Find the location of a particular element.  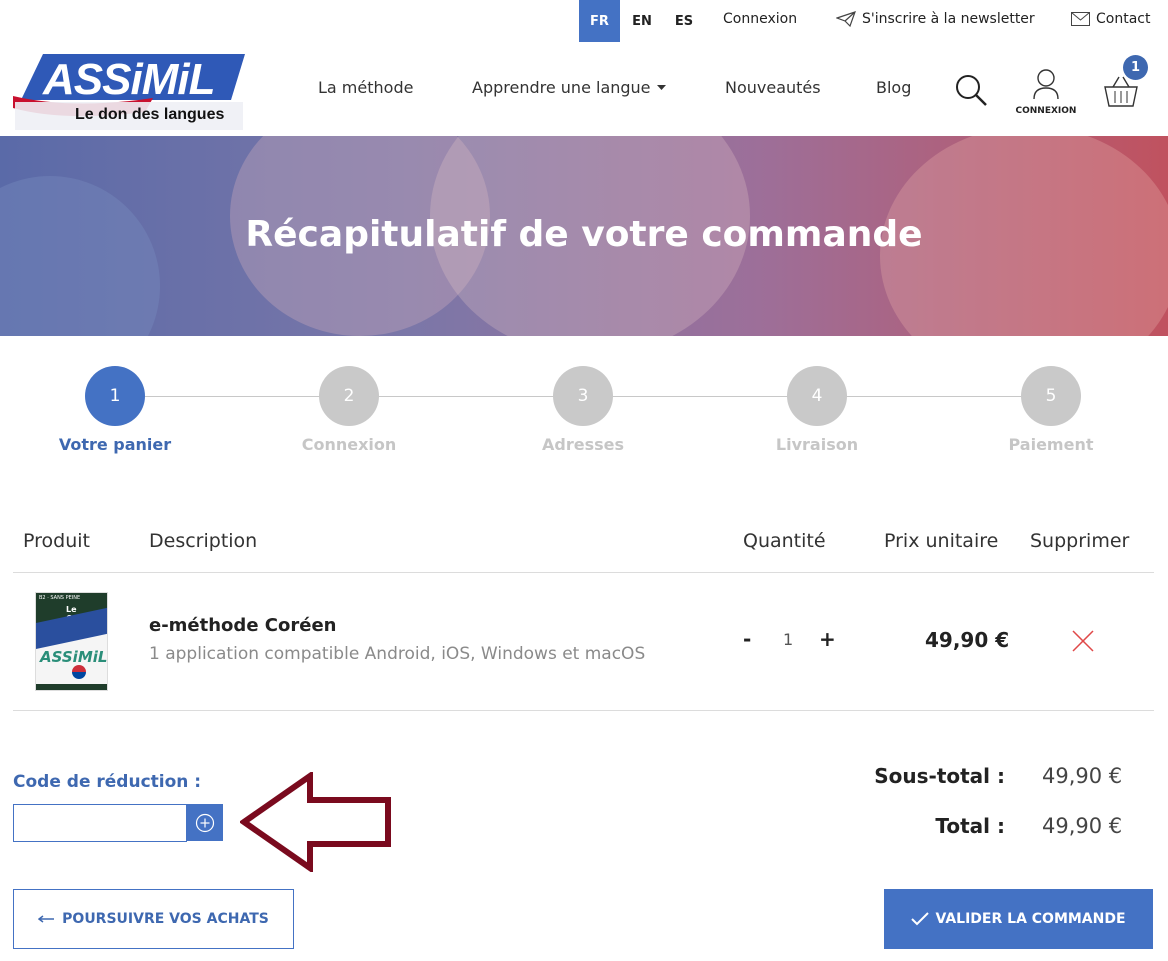

contact-link: Contact is located at coordinates (1110, 19).